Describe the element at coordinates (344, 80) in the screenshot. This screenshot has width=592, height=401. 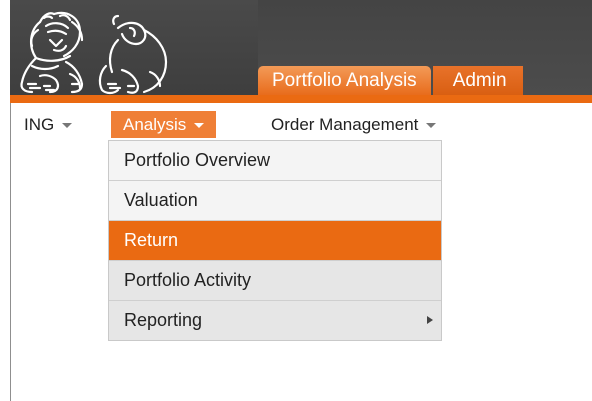
I see `tab-portfolio-analysis: Portfolio Analysis` at that location.